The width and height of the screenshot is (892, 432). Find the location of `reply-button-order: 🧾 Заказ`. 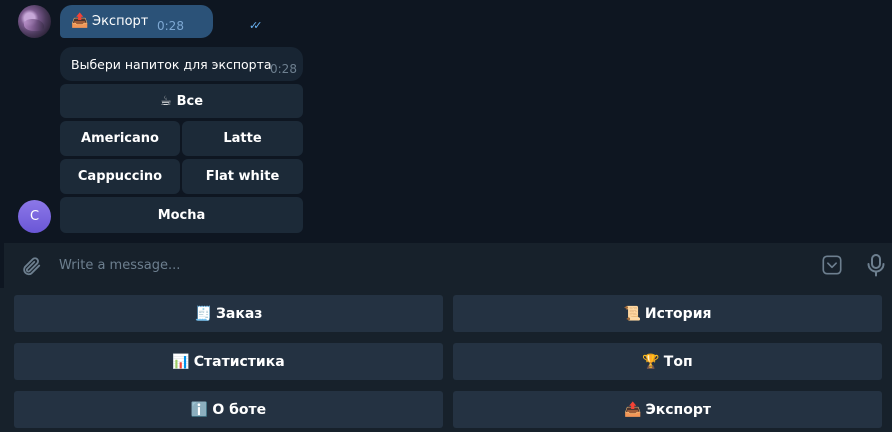

reply-button-order: 🧾 Заказ is located at coordinates (228, 313).